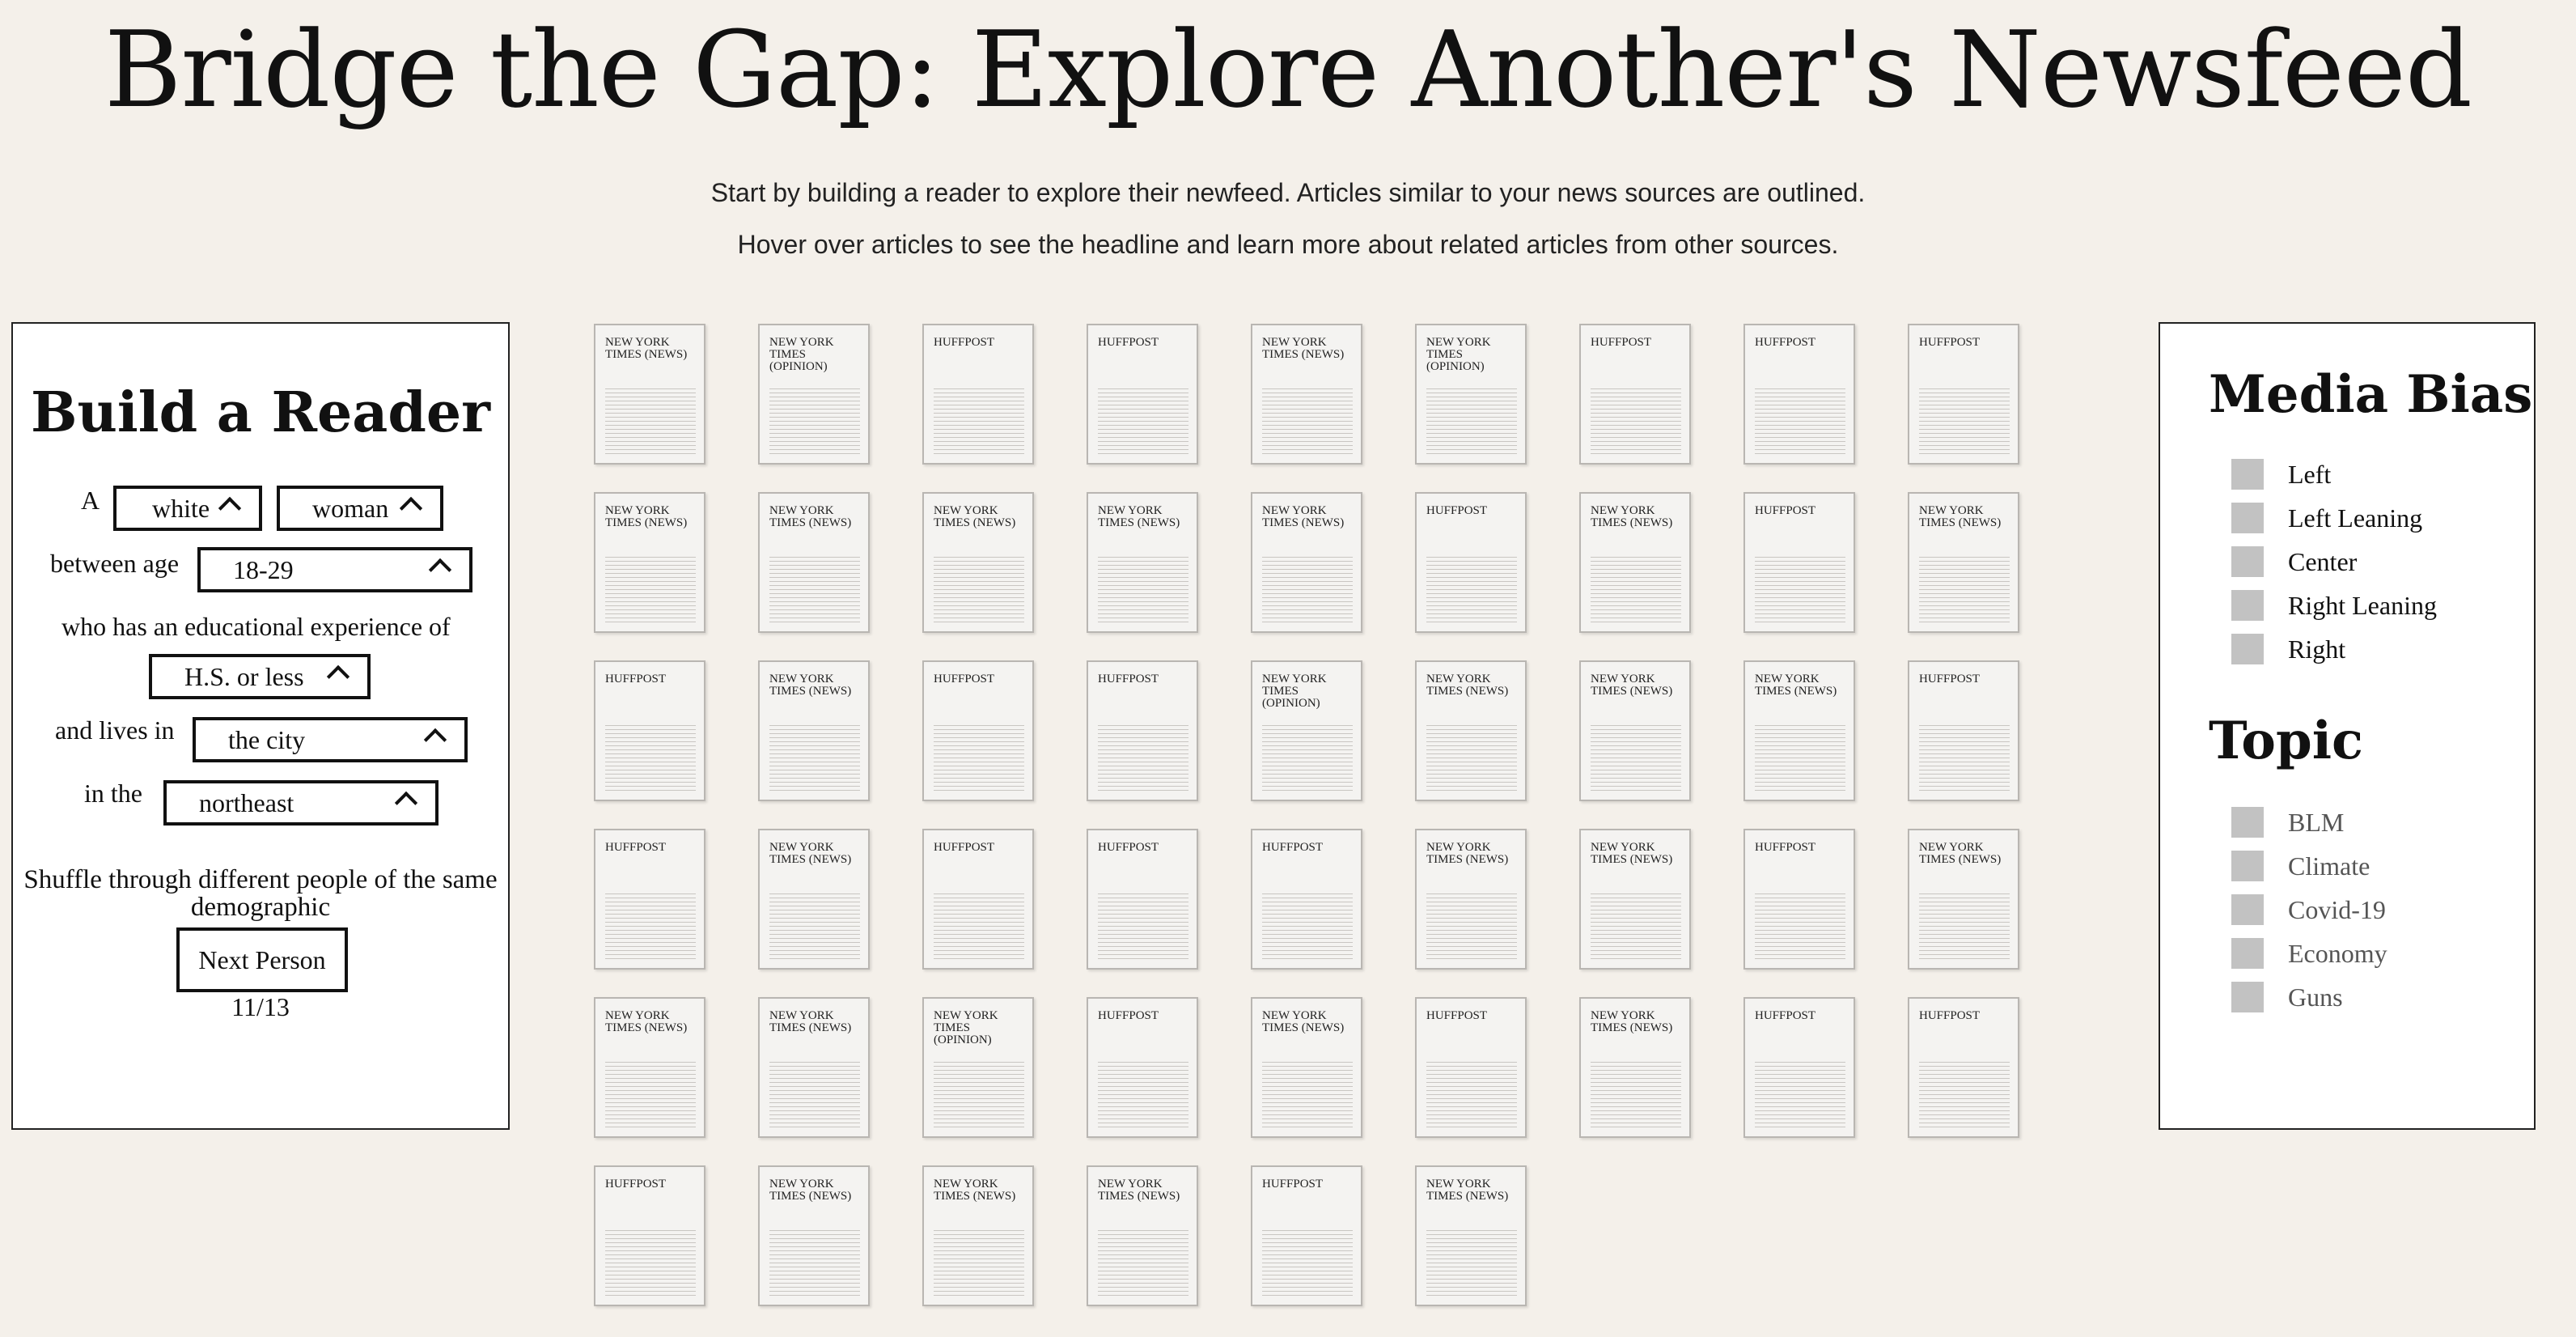 The image size is (2576, 1337). Describe the element at coordinates (246, 802) in the screenshot. I see `region-value: northeast` at that location.